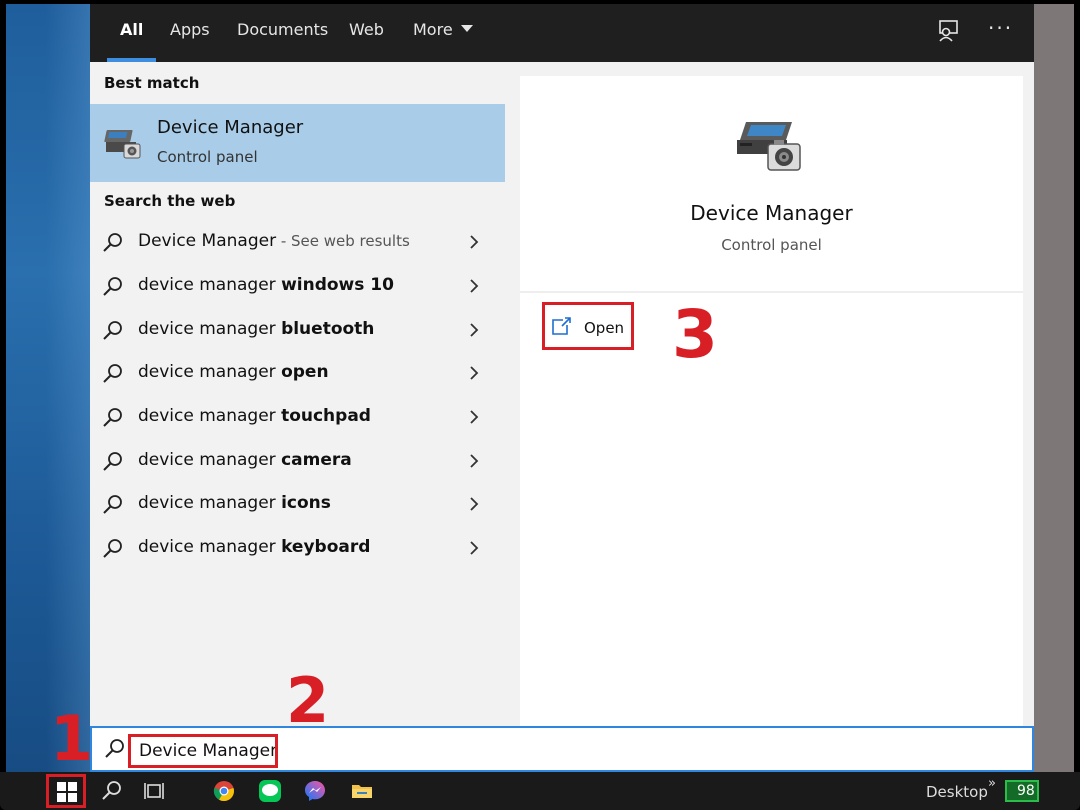 Image resolution: width=1080 pixels, height=810 pixels. I want to click on search-box, so click(562, 749).